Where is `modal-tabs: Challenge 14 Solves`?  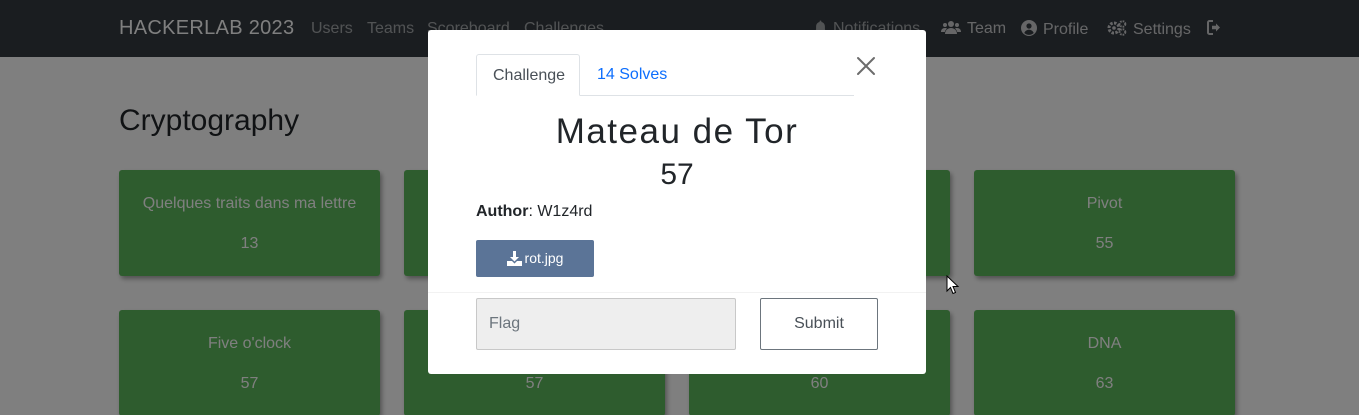 modal-tabs: Challenge 14 Solves is located at coordinates (665, 75).